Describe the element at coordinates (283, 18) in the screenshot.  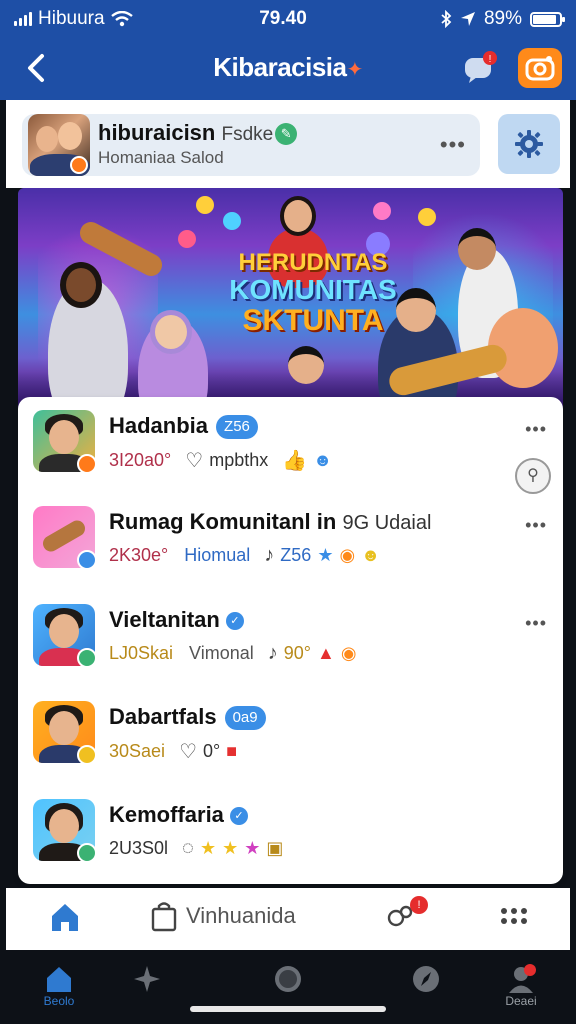
I see `clock: 79.40` at that location.